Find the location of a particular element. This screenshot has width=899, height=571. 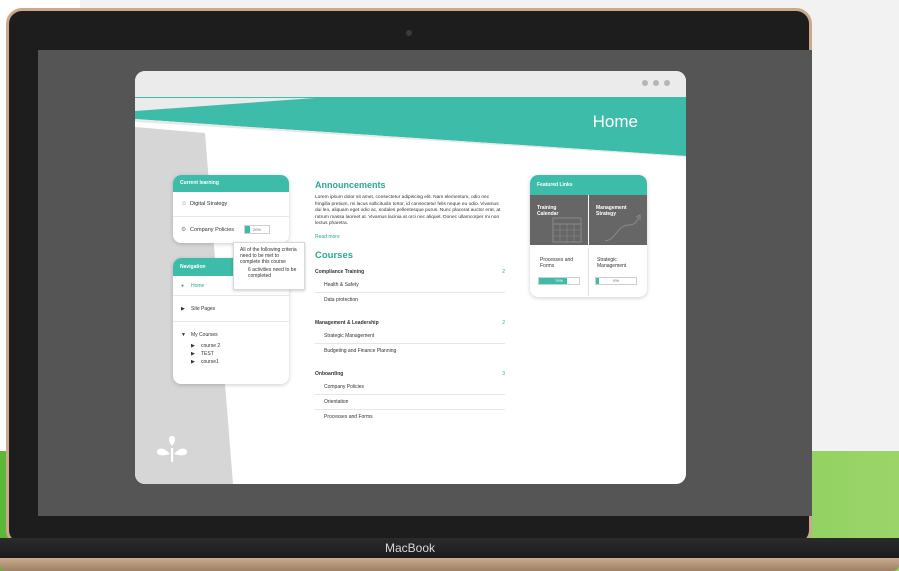

featured-tile: Management Strategy is located at coordinates (618, 220).